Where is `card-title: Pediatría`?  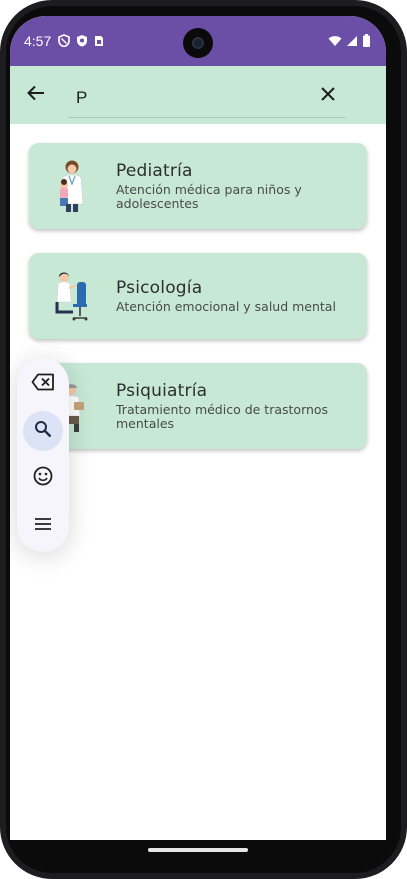 card-title: Pediatría is located at coordinates (154, 171).